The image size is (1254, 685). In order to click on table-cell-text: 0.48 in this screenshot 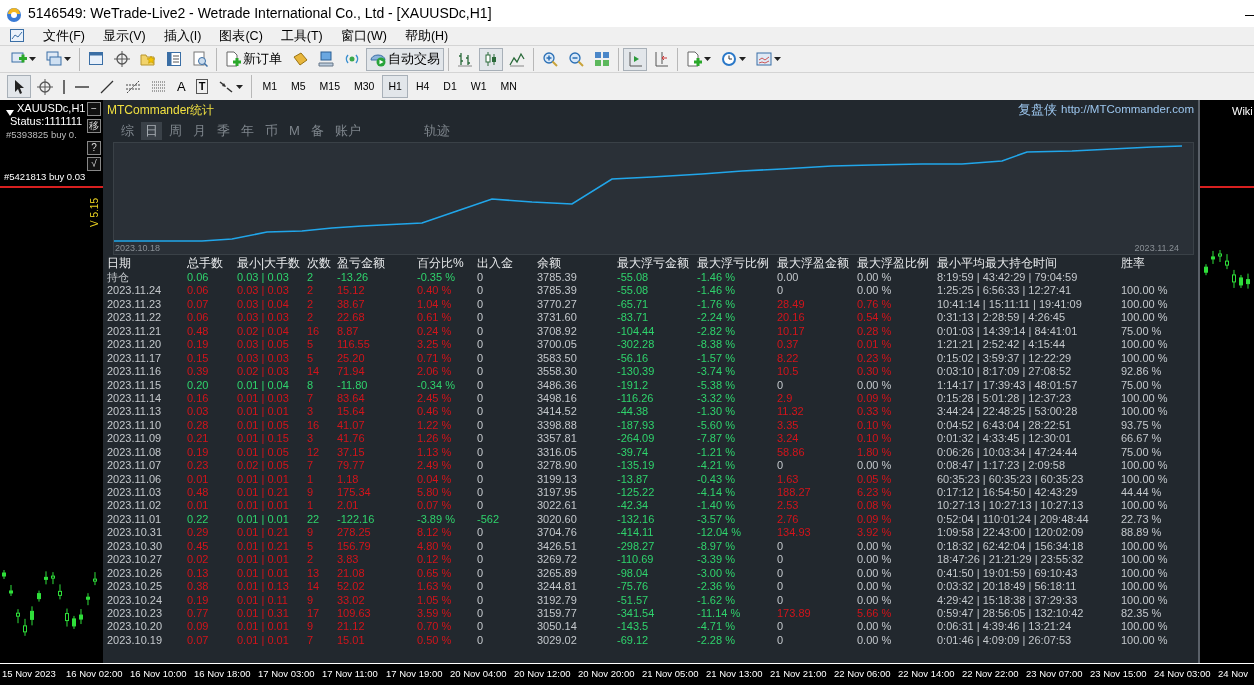, I will do `click(198, 493)`.